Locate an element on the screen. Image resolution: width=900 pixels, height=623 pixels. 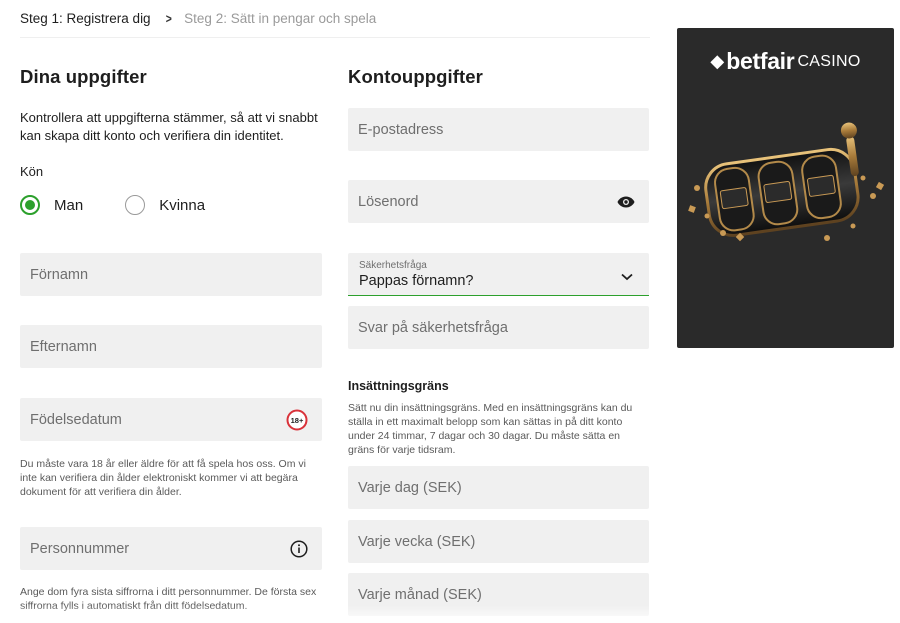
gender-radio-kvinna is located at coordinates (135, 205).